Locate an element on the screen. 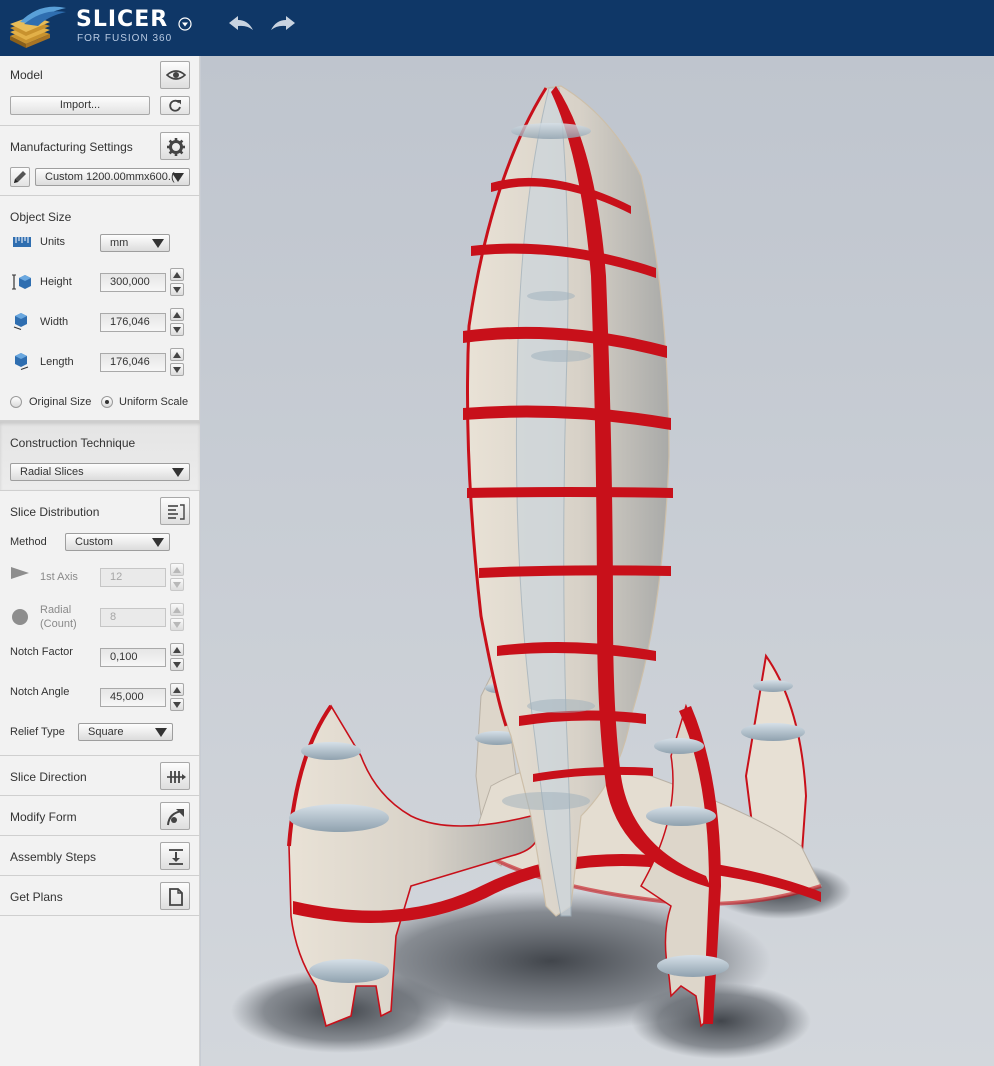 Image resolution: width=994 pixels, height=1066 pixels. gear-icon is located at coordinates (176, 147).